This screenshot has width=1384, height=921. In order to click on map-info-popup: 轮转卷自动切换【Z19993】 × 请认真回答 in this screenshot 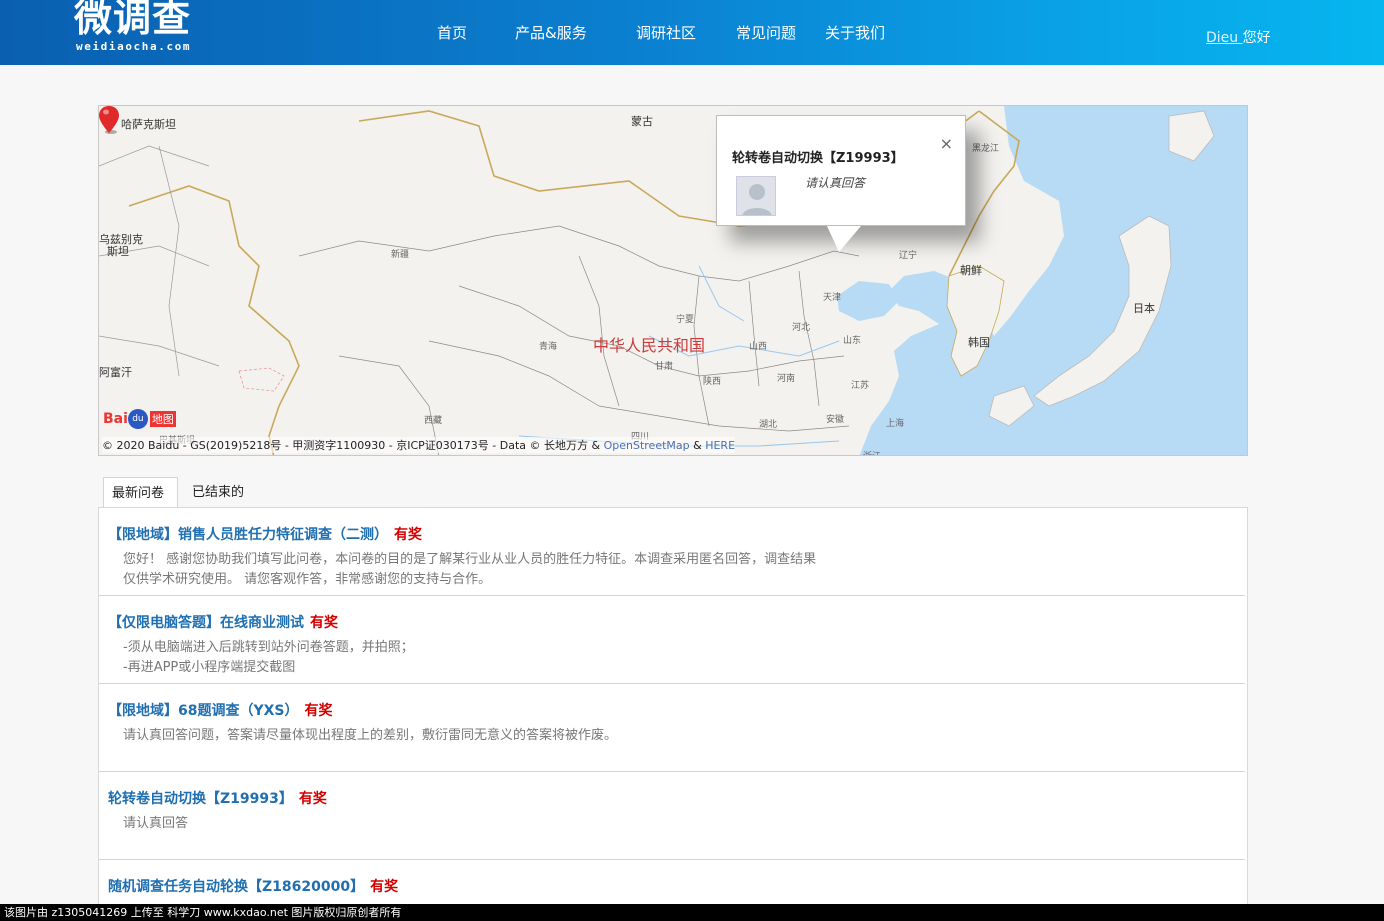, I will do `click(841, 183)`.